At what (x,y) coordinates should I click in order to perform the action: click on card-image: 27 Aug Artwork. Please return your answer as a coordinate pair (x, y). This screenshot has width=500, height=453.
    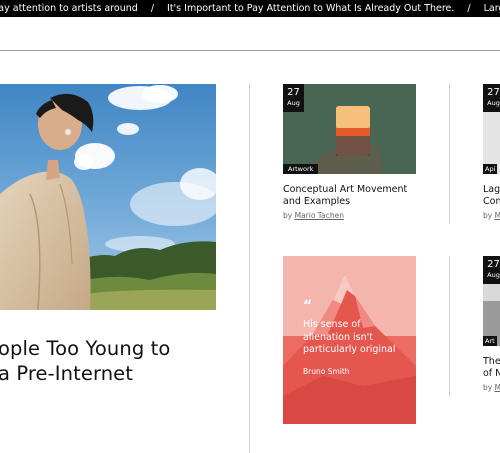
    Looking at the image, I should click on (349, 129).